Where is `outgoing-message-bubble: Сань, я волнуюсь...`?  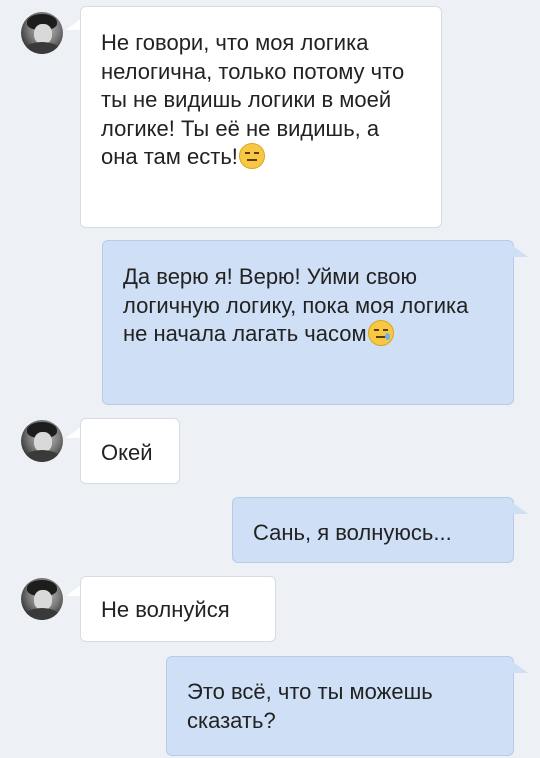 outgoing-message-bubble: Сань, я волнуюсь... is located at coordinates (373, 530).